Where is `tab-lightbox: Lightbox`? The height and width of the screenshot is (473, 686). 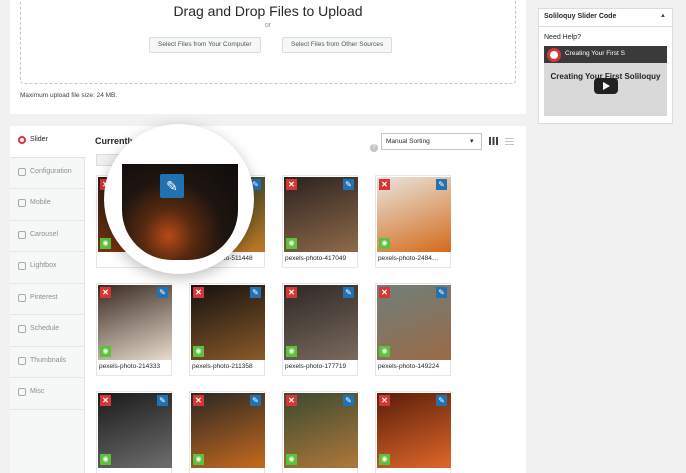 tab-lightbox: Lightbox is located at coordinates (47, 268).